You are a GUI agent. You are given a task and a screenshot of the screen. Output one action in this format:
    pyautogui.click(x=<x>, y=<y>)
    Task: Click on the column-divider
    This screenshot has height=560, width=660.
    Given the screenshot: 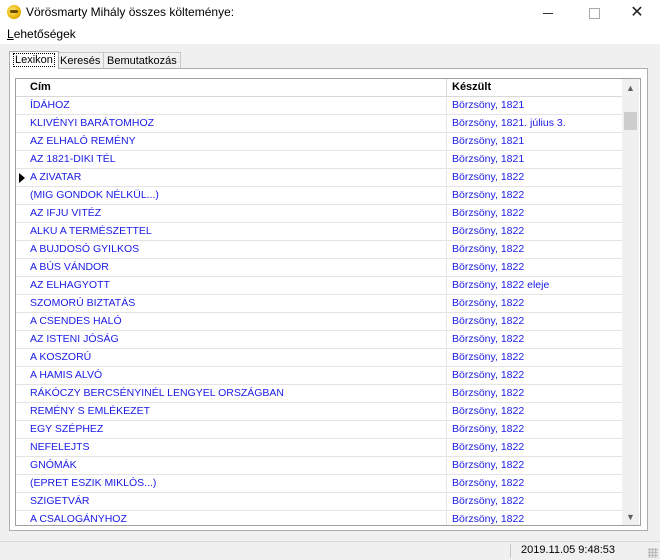 What is the action you would take?
    pyautogui.click(x=446, y=87)
    